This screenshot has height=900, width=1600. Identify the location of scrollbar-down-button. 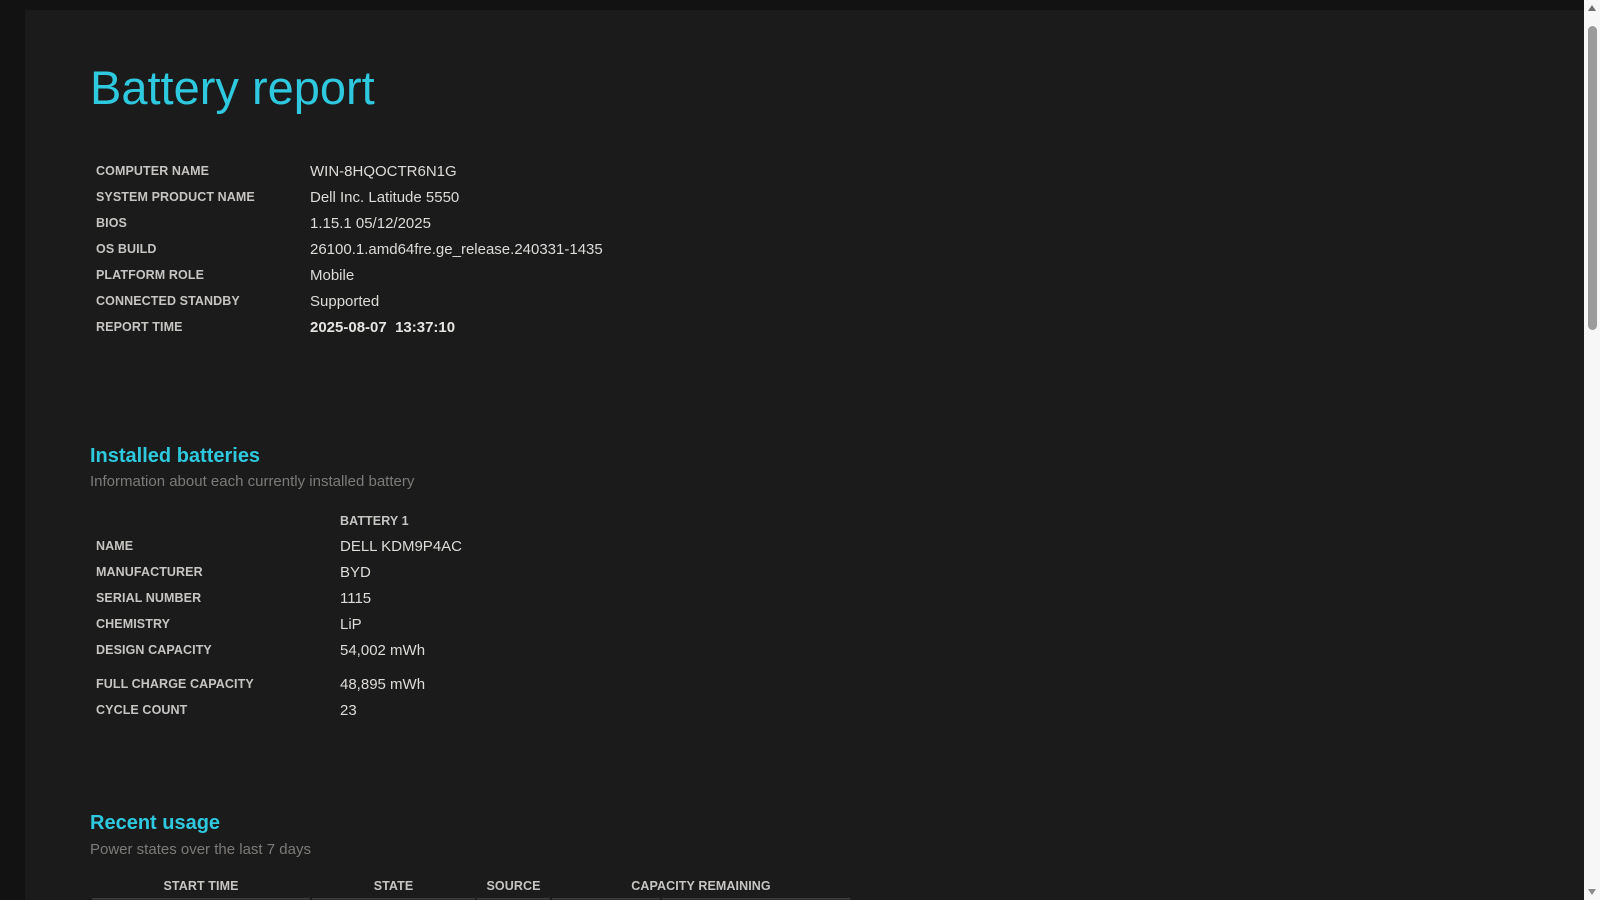
(1592, 892).